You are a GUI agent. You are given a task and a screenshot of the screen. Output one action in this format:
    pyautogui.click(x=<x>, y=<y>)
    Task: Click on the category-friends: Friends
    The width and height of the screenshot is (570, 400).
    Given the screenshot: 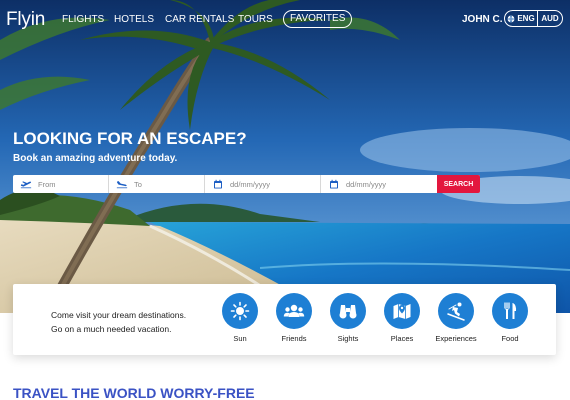 What is the action you would take?
    pyautogui.click(x=294, y=318)
    